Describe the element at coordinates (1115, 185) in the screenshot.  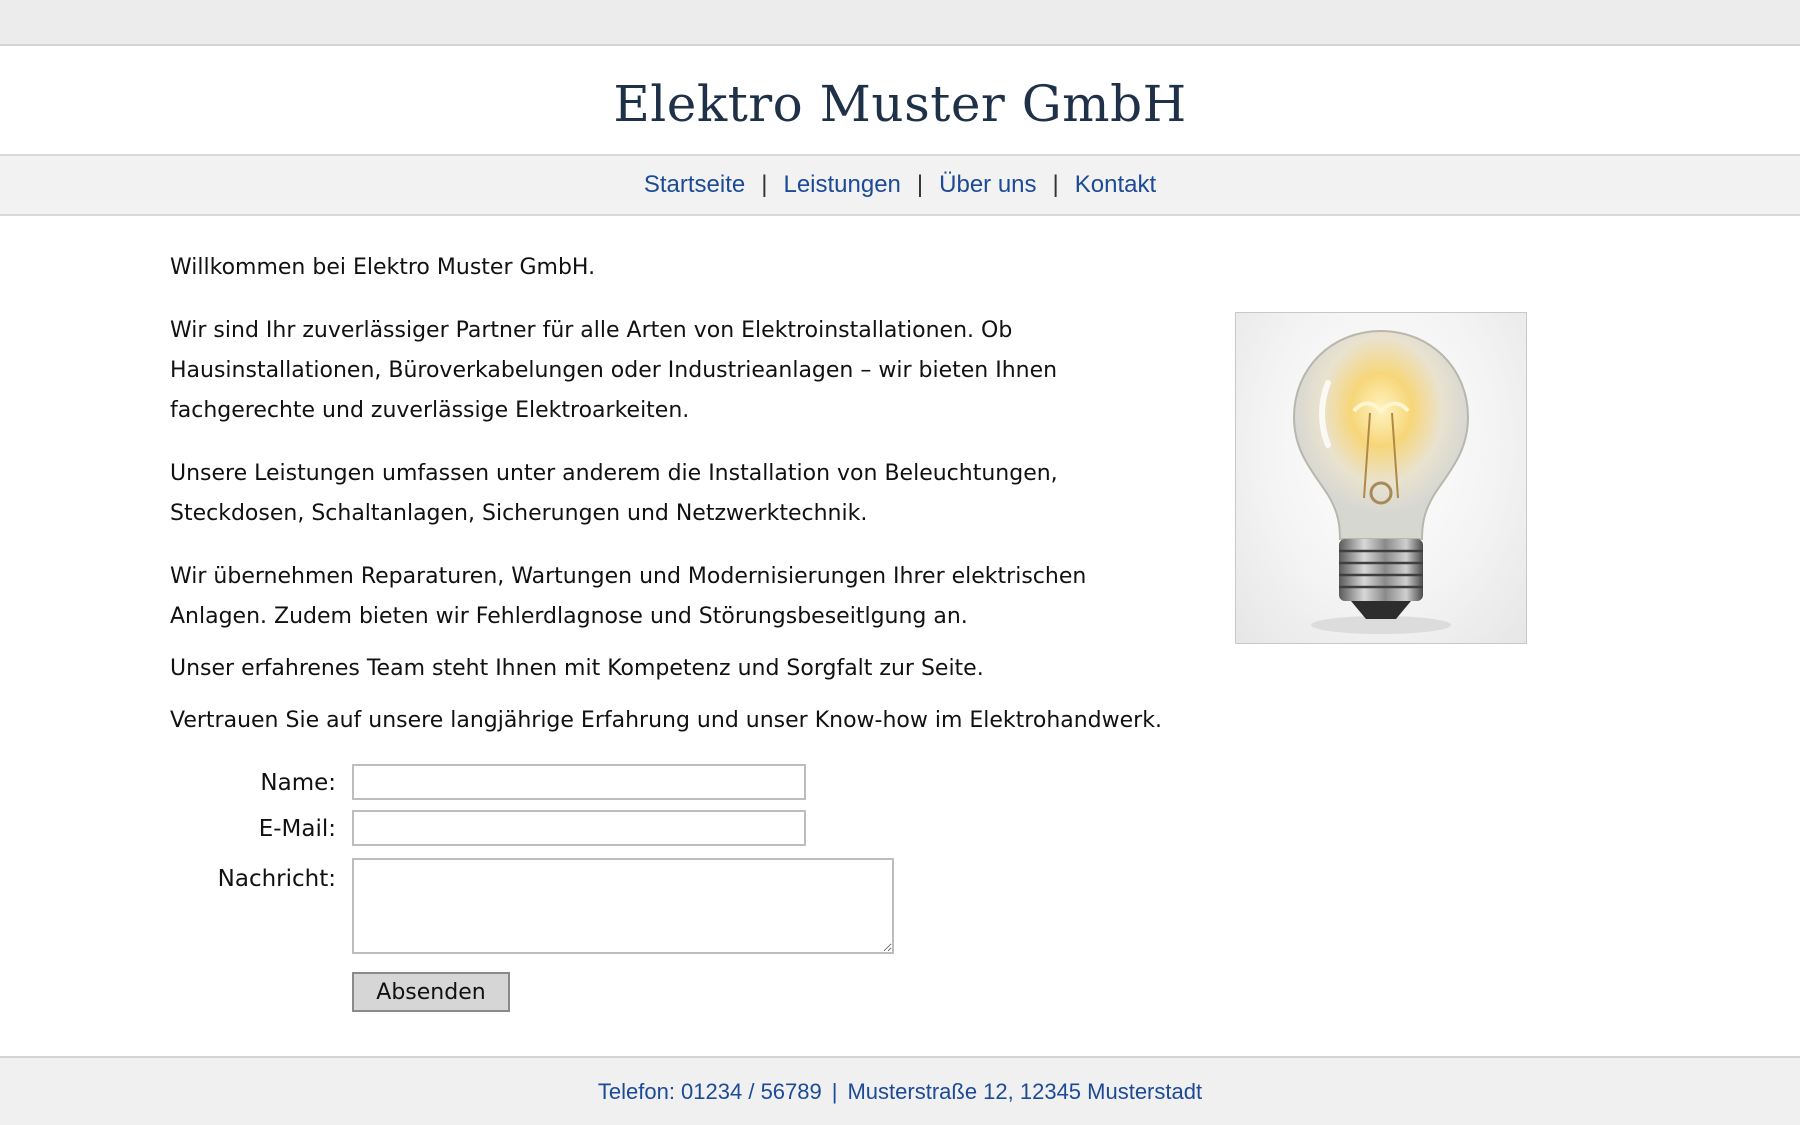
I see `nav-item-kontakt: Kontakt` at that location.